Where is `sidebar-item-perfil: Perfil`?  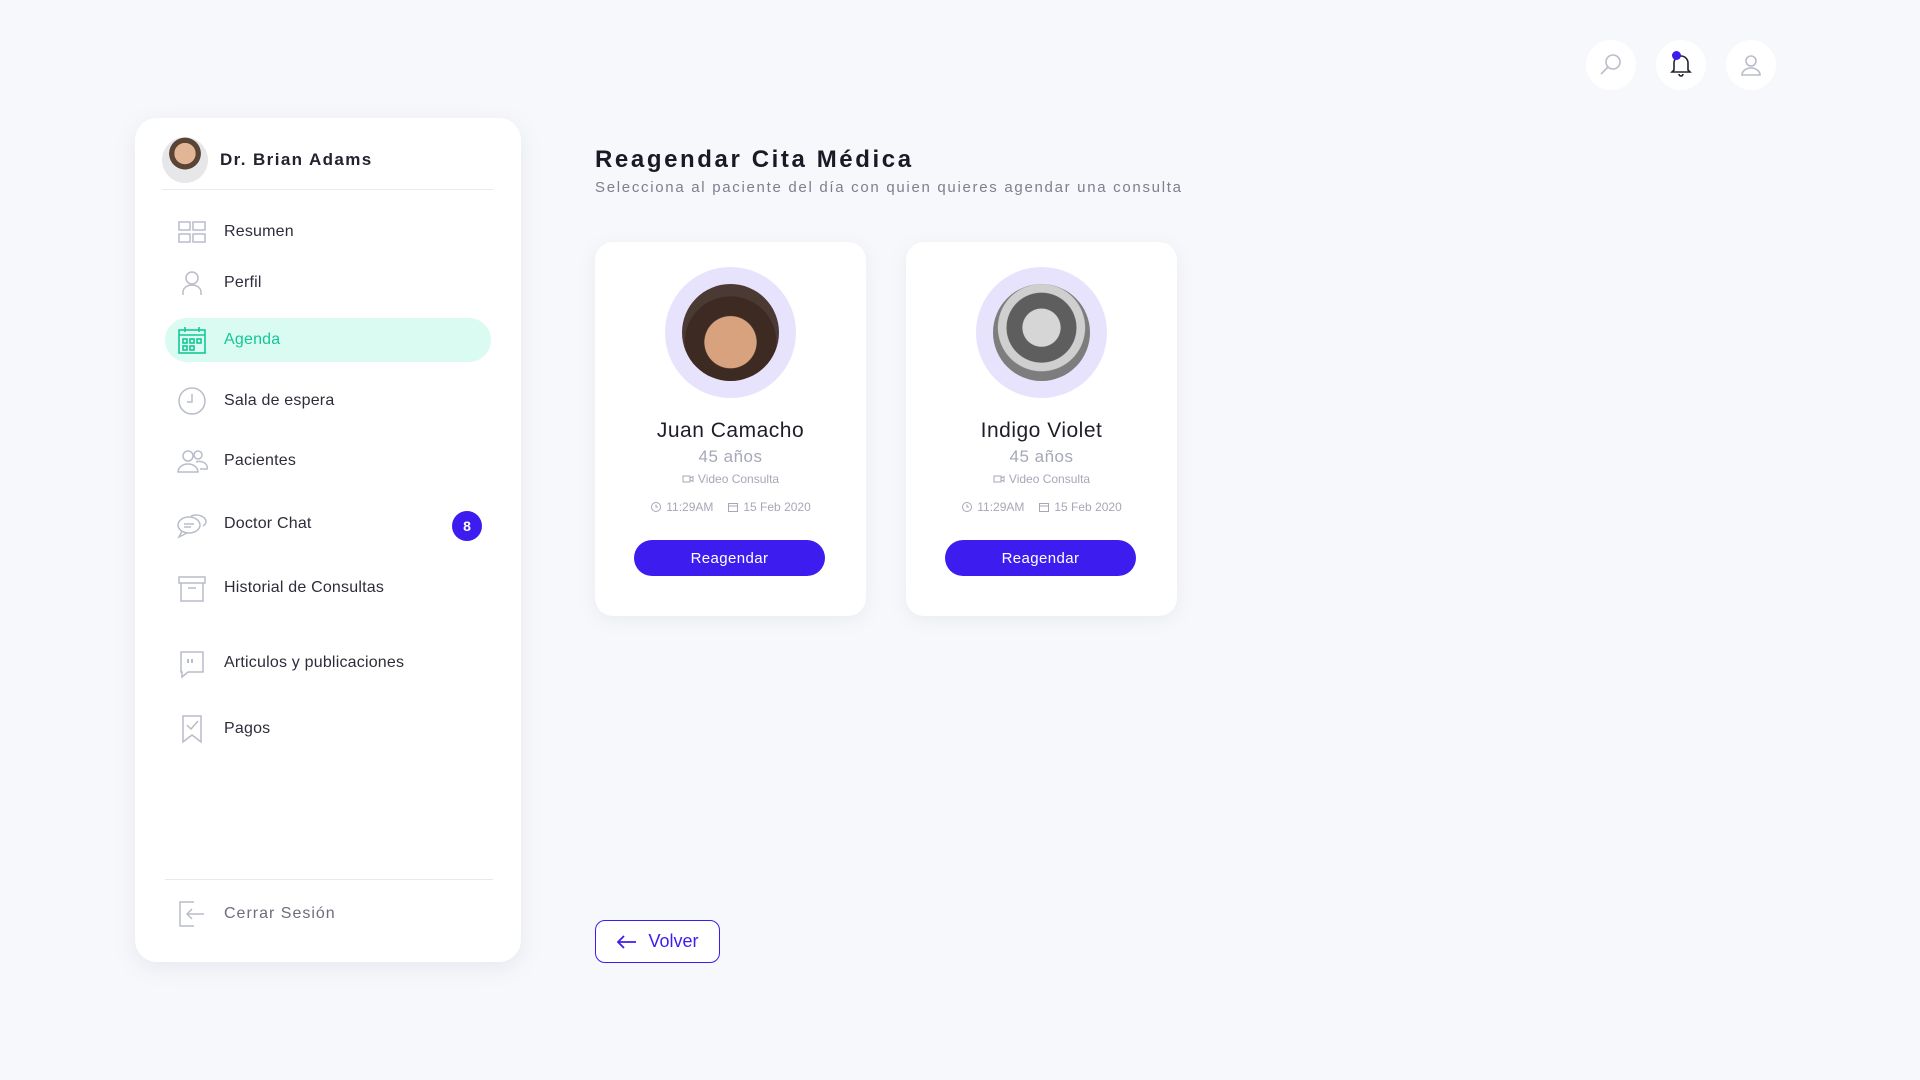
sidebar-item-perfil: Perfil is located at coordinates (328, 283).